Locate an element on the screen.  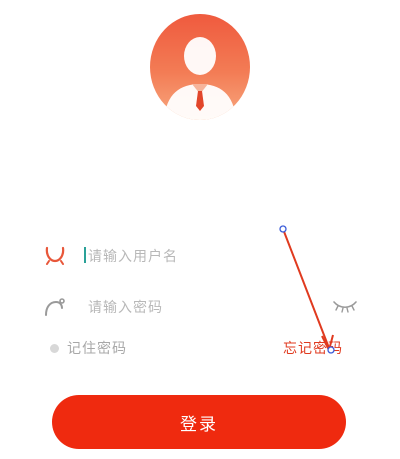
username-input: 请输入用户名 is located at coordinates (133, 256).